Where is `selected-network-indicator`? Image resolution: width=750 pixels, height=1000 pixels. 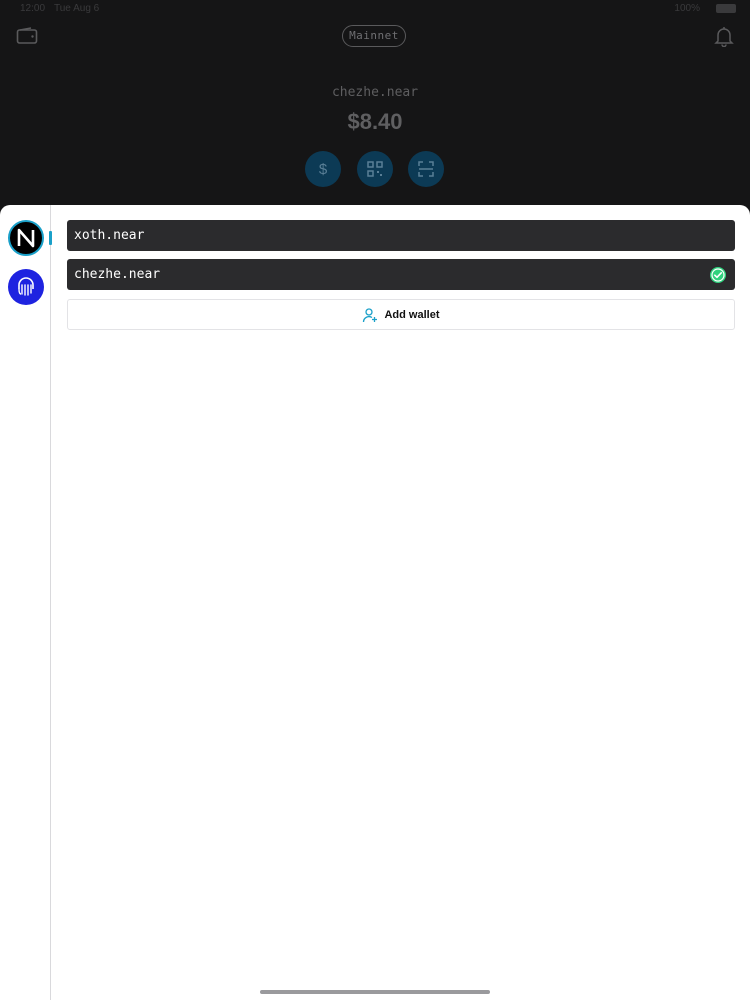 selected-network-indicator is located at coordinates (50, 238).